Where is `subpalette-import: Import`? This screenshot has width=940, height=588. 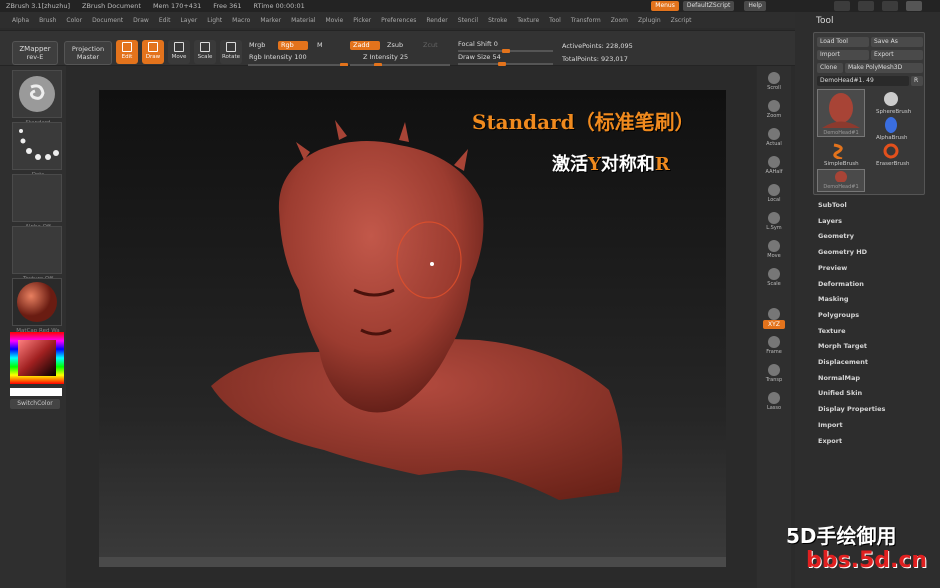 subpalette-import: Import is located at coordinates (830, 425).